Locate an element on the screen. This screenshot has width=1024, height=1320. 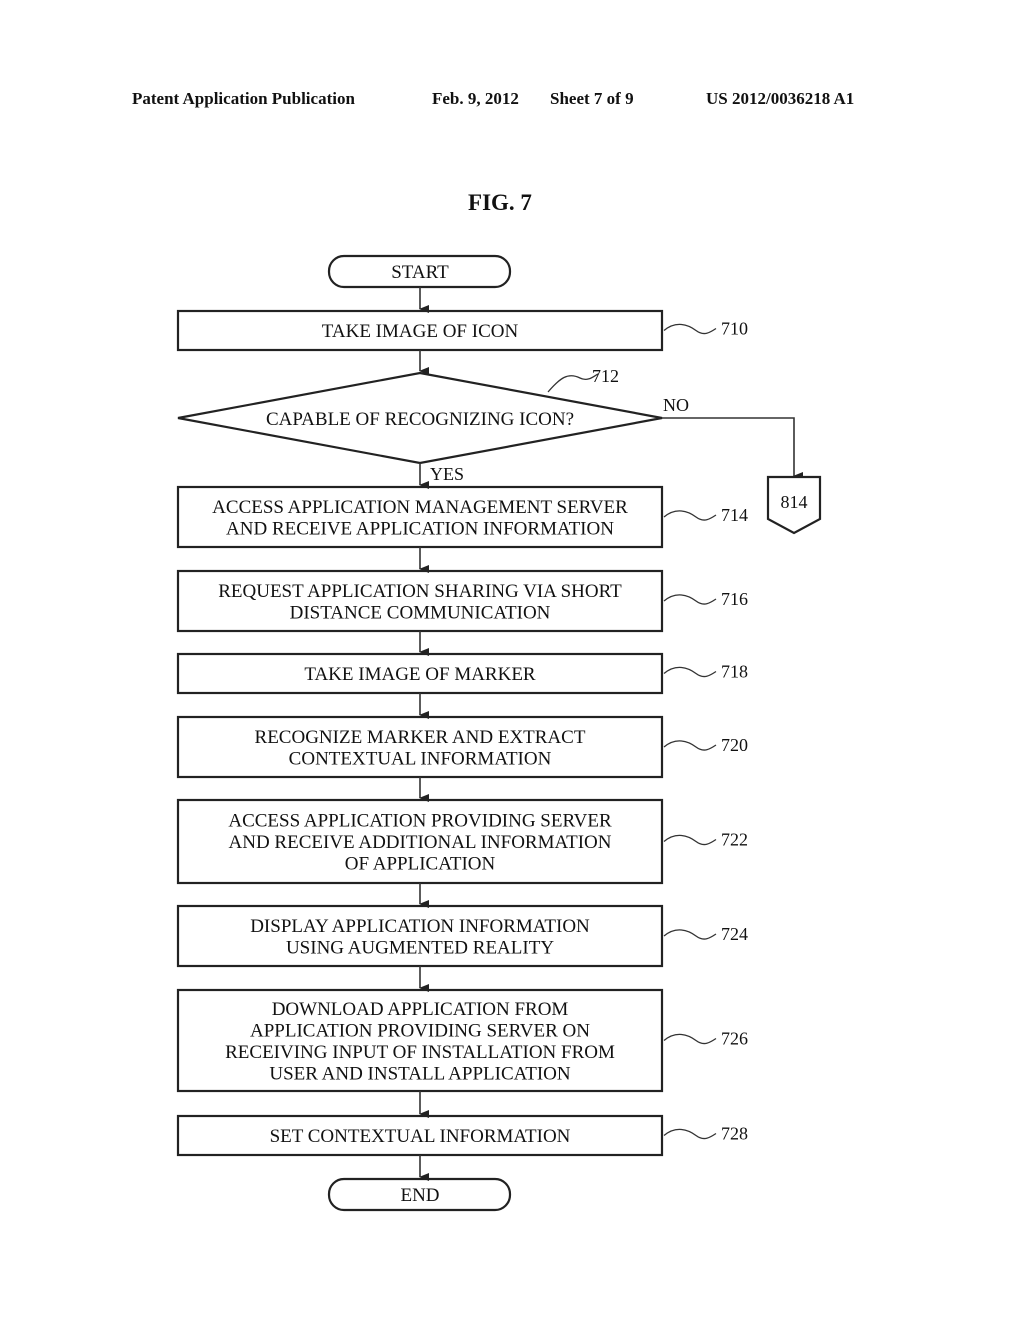
start-label: START is located at coordinates (420, 272).